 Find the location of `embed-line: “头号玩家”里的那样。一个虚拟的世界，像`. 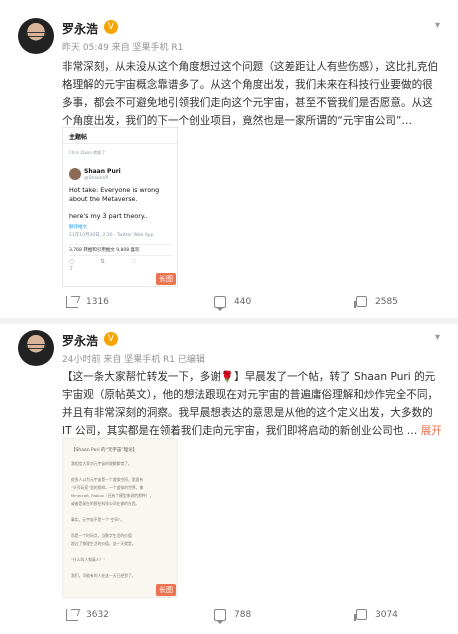

embed-line: “头号玩家”里的那样。一个虚拟的世界，像 is located at coordinates (107, 487).